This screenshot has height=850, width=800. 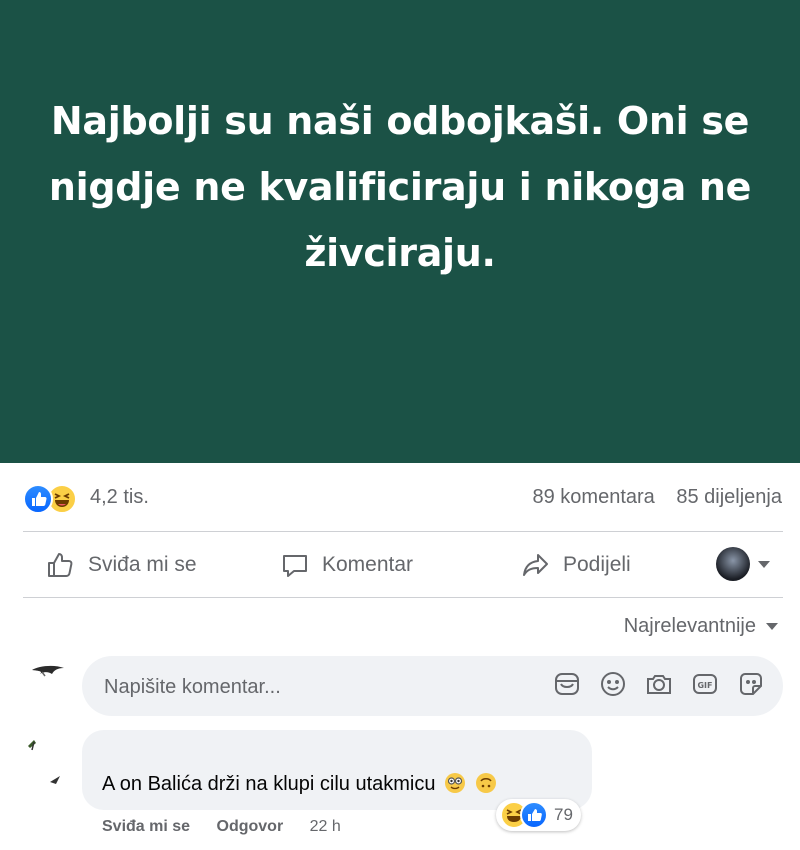 What do you see at coordinates (567, 684) in the screenshot?
I see `sticker-icon` at bounding box center [567, 684].